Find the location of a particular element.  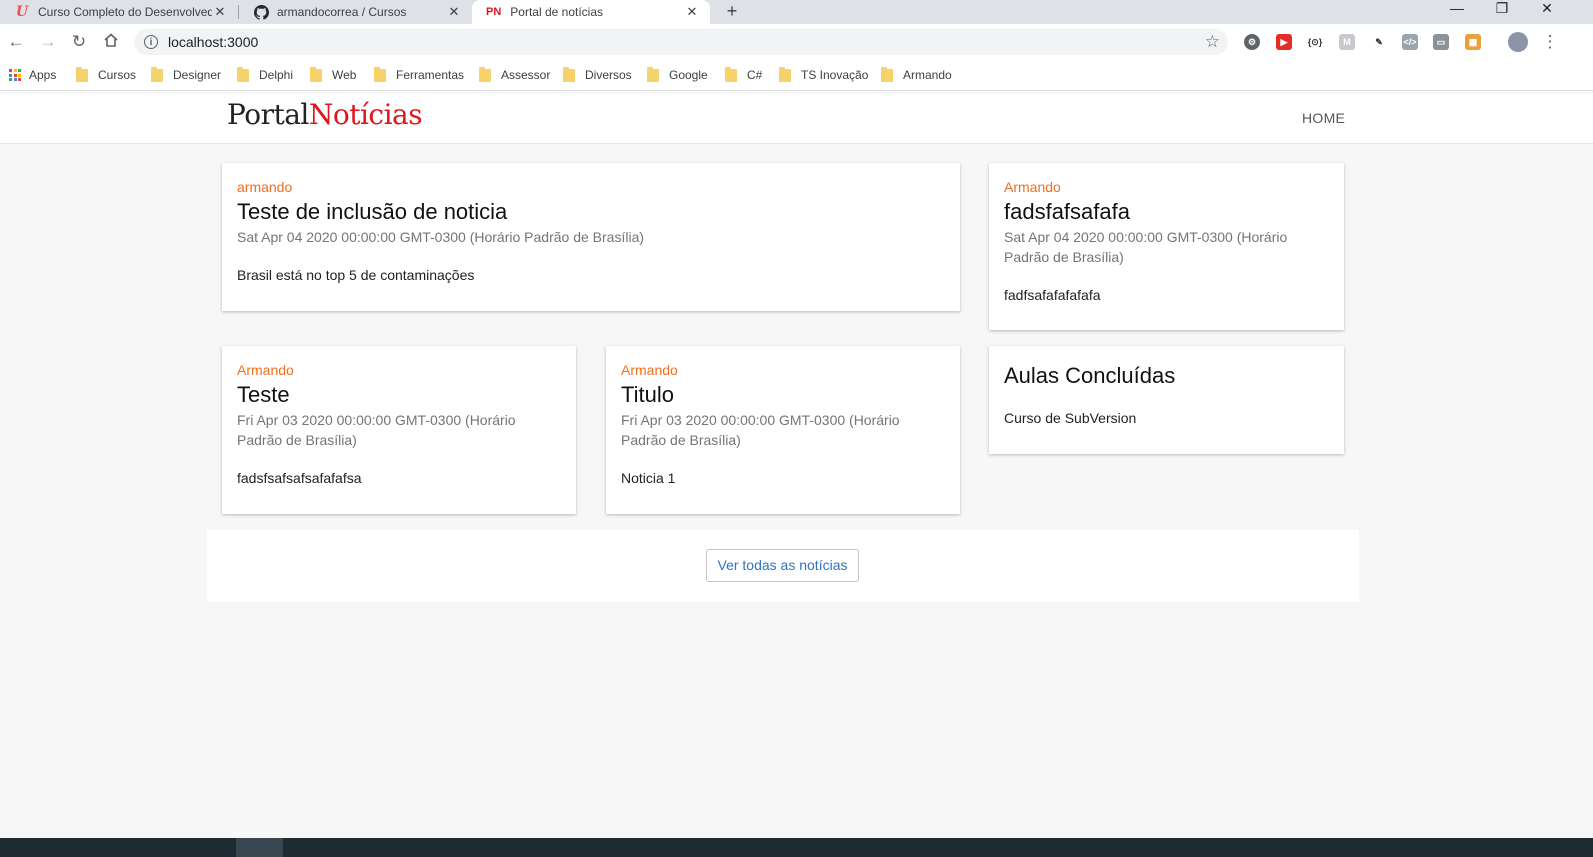

news-body: fadfsafafafafafa is located at coordinates (1052, 295).